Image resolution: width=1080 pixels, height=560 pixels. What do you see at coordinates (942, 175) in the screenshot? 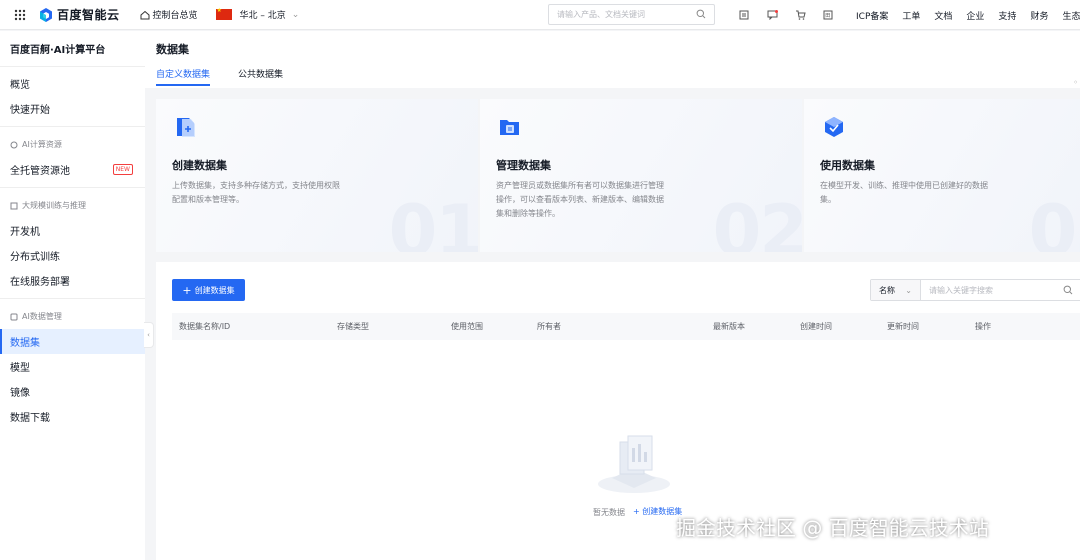
I see `intro-card-use: 03 使用数据集 在模型开发、训练、推理中使用已创建好的数据集。` at bounding box center [942, 175].